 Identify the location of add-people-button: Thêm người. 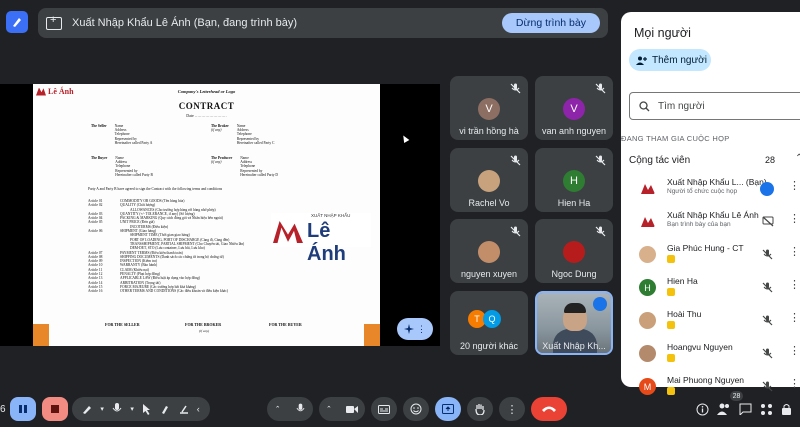
(670, 60).